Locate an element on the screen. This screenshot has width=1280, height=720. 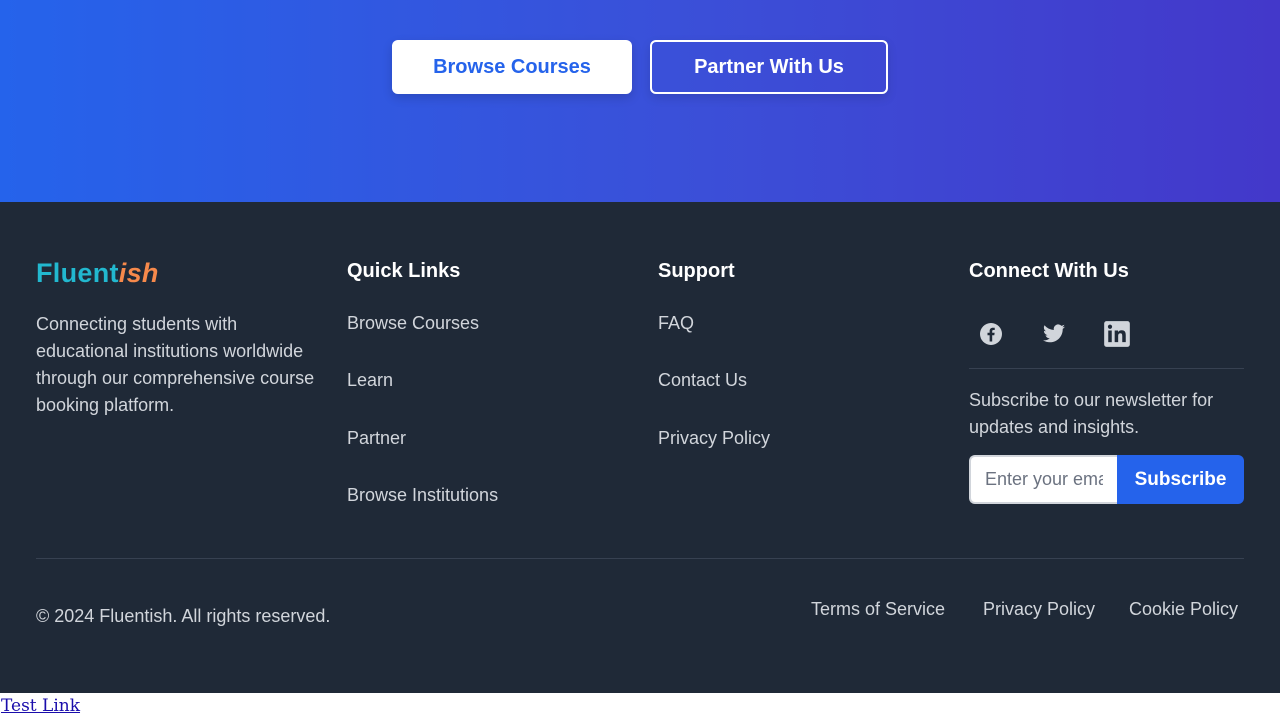
linkedin-icon is located at coordinates (1117, 334).